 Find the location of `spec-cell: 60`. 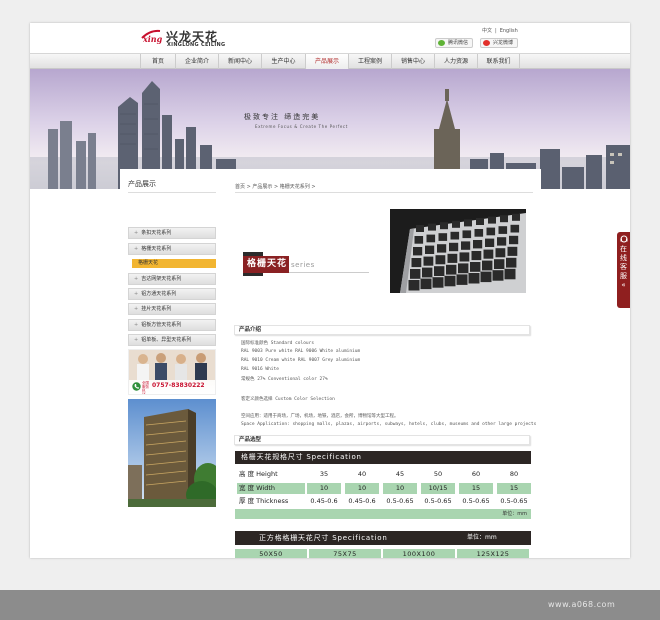

spec-cell: 60 is located at coordinates (476, 474).